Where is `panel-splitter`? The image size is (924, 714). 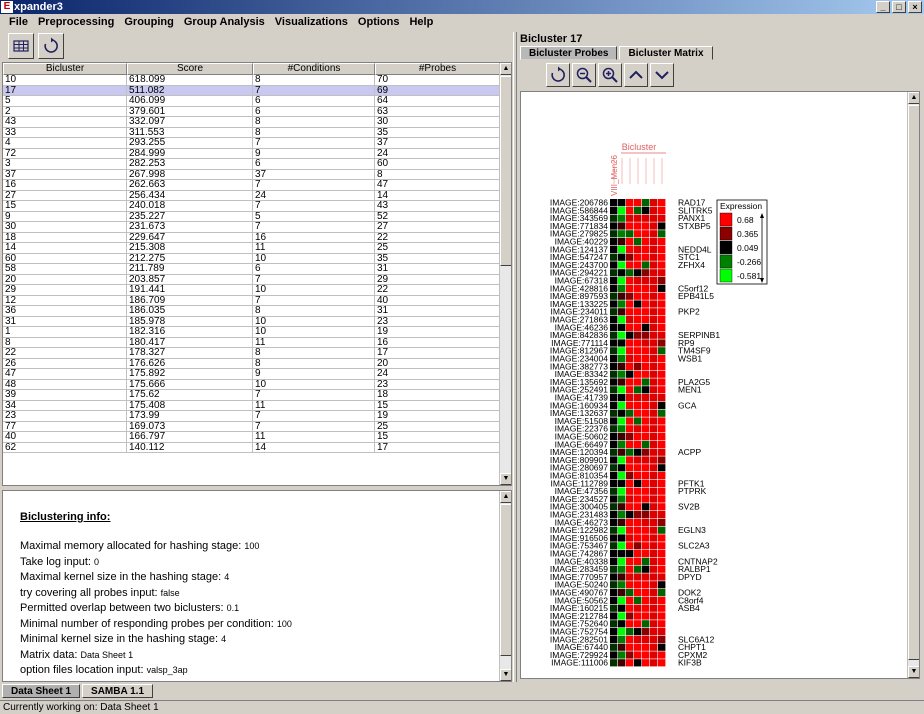 panel-splitter is located at coordinates (515, 357).